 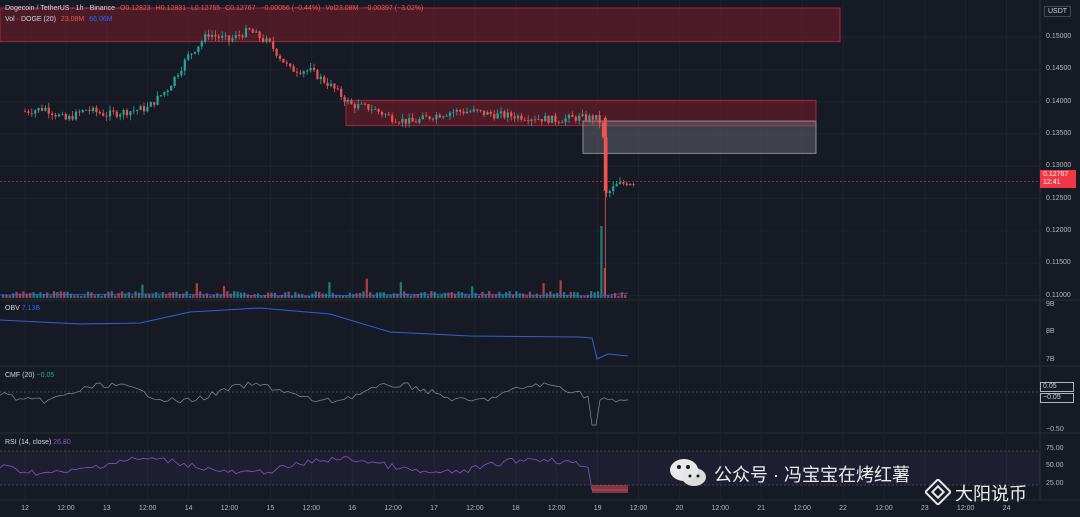 What do you see at coordinates (30, 19) in the screenshot?
I see `volume-indicator-label: Vol · DOGE (20)` at bounding box center [30, 19].